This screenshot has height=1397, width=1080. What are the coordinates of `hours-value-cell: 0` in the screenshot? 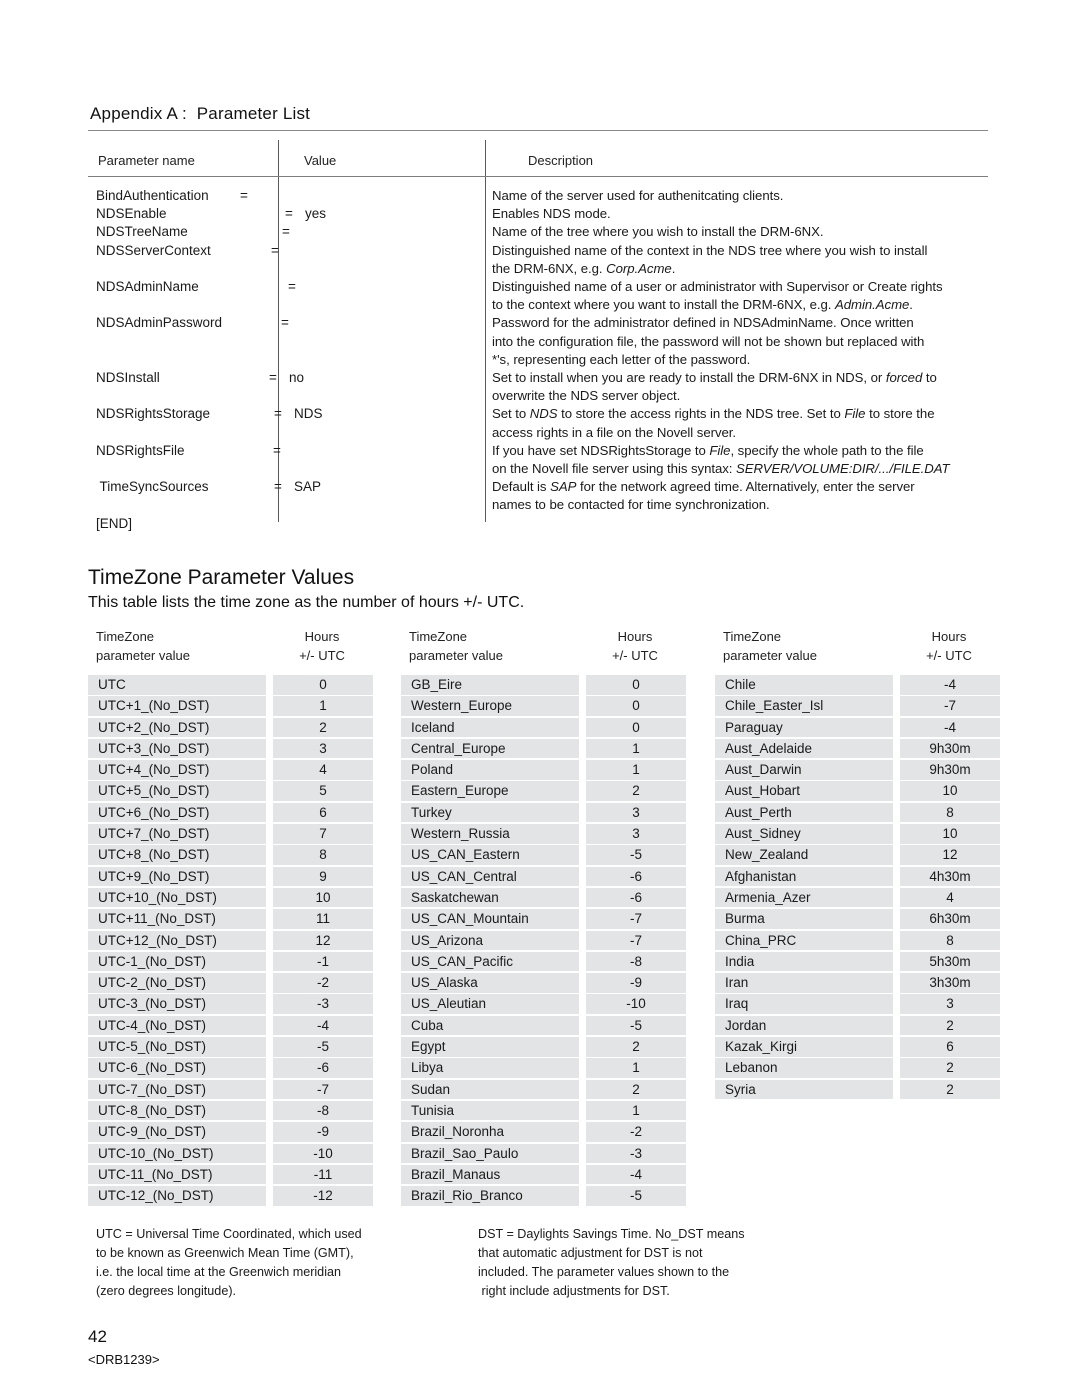 It's located at (636, 685).